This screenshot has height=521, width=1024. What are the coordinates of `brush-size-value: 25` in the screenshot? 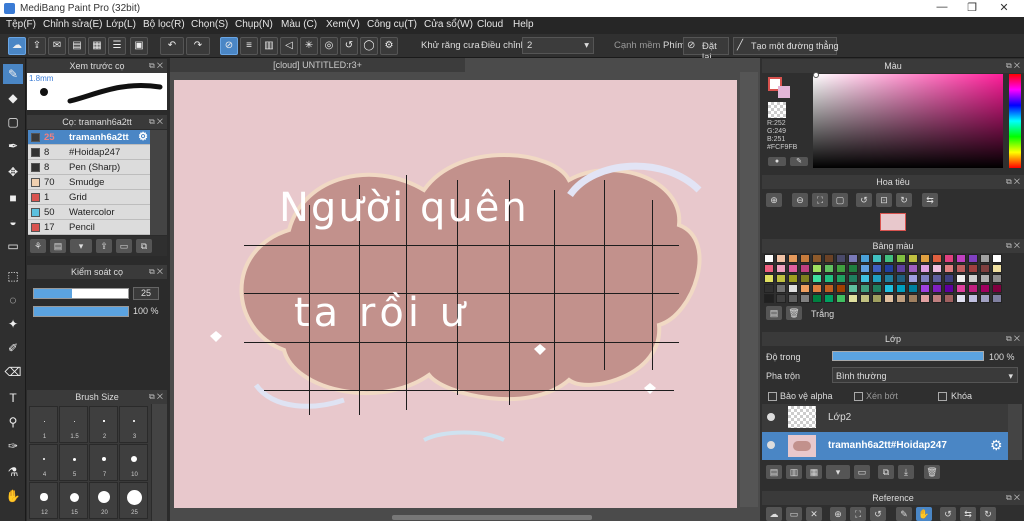 It's located at (146, 293).